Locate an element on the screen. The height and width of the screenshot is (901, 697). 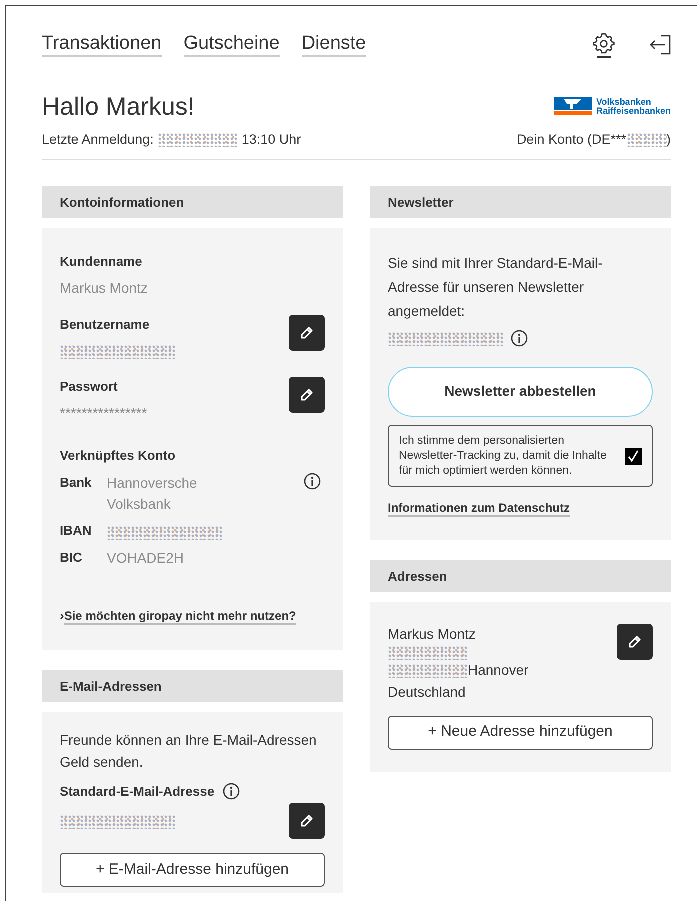
section-header: Adressen is located at coordinates (520, 576).